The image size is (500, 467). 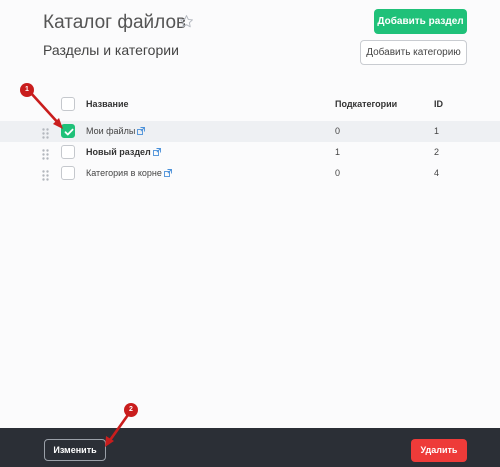 What do you see at coordinates (413, 52) in the screenshot?
I see `add-category-button: Добавить категорию` at bounding box center [413, 52].